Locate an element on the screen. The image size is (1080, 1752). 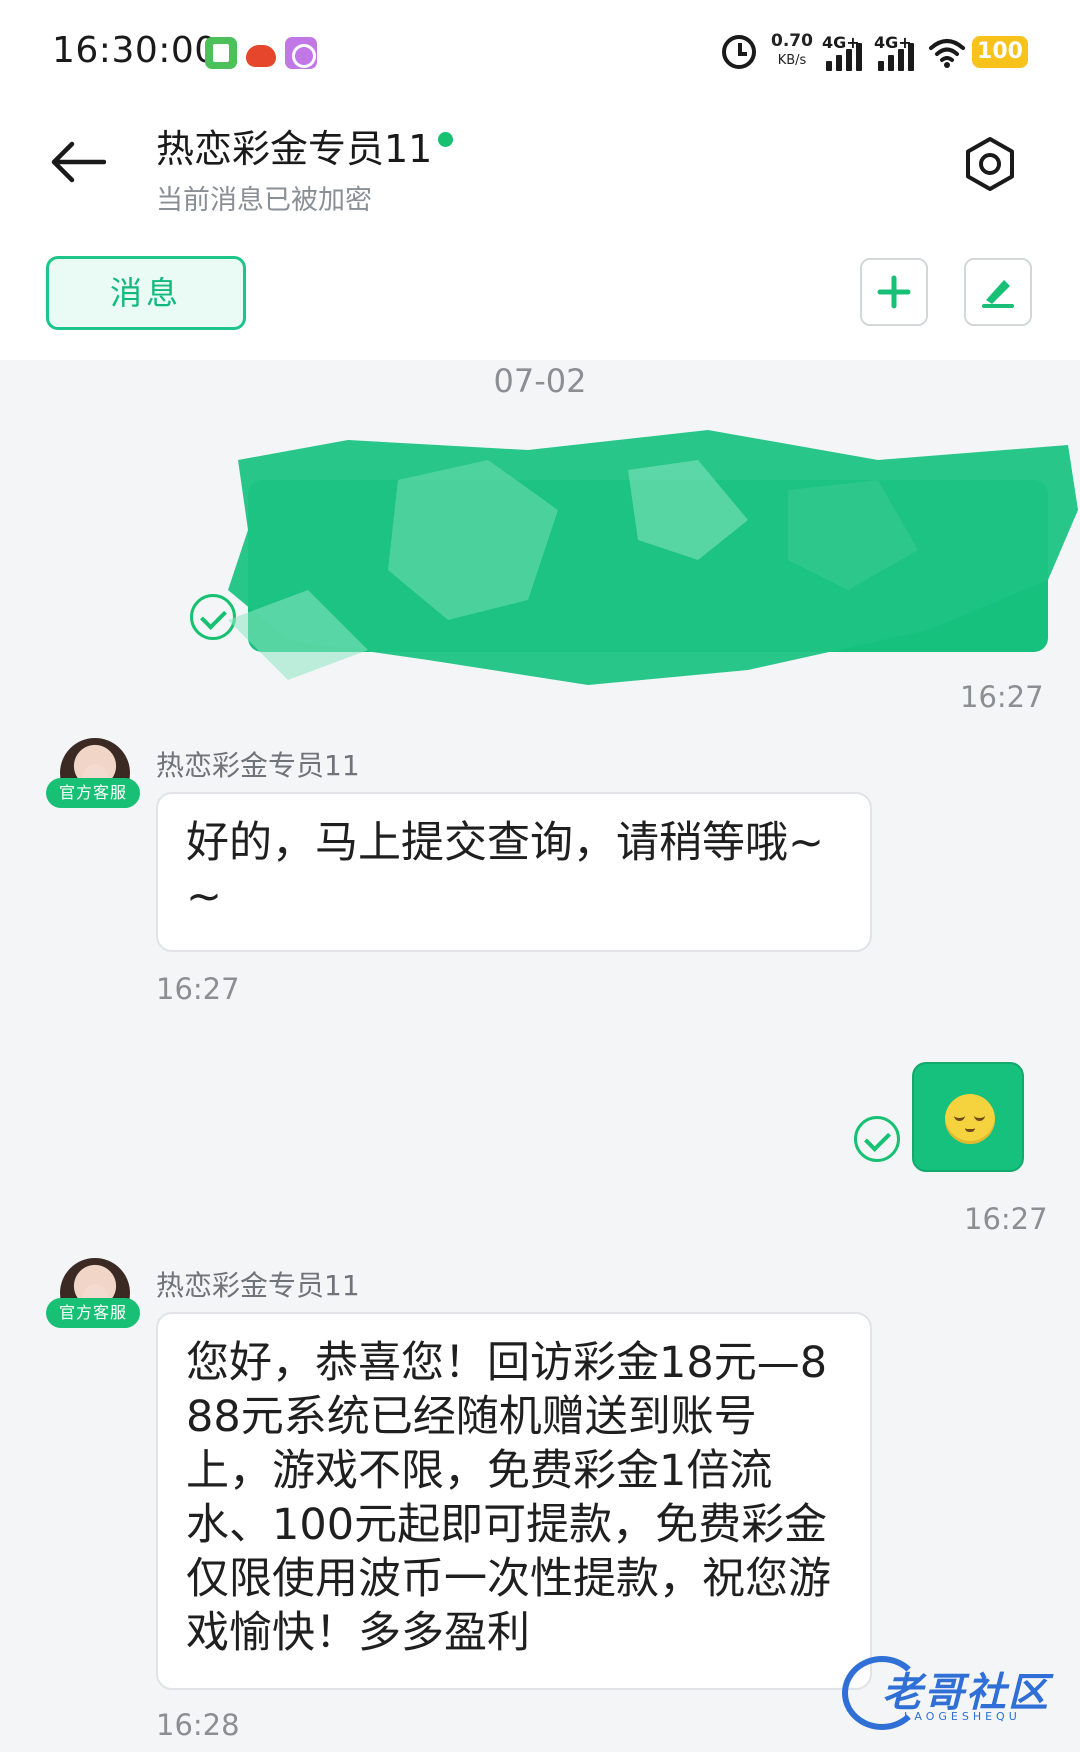
purple-app-icon is located at coordinates (301, 53).